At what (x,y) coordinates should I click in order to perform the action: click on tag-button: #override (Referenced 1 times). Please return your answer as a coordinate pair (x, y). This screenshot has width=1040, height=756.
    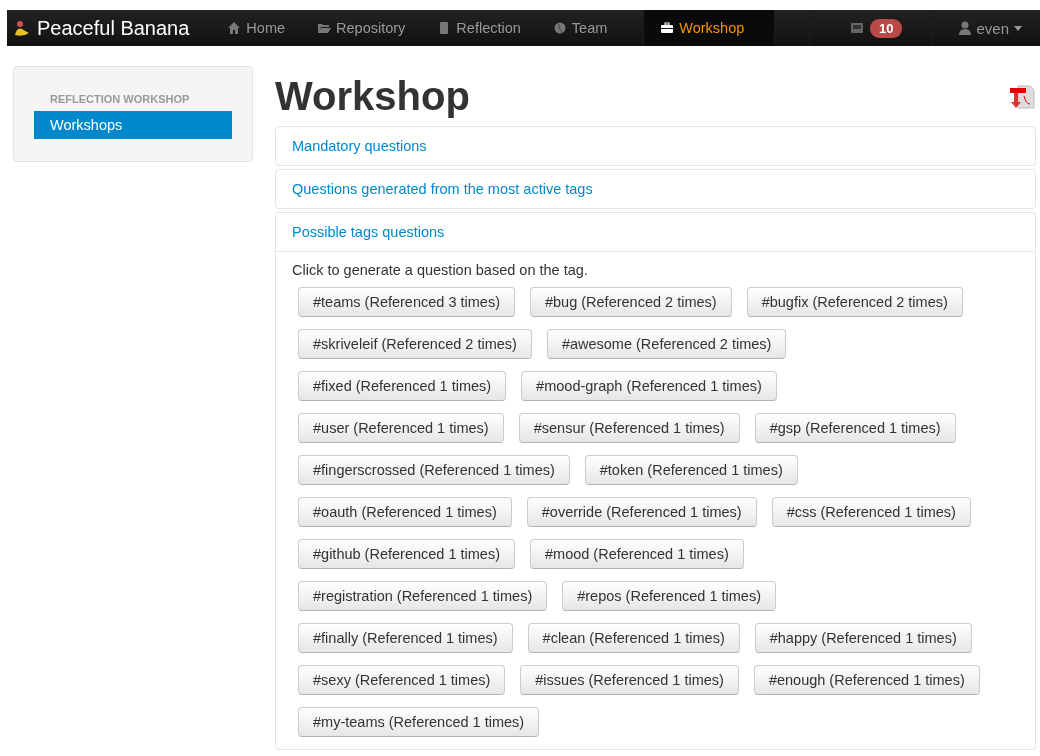
    Looking at the image, I should click on (641, 512).